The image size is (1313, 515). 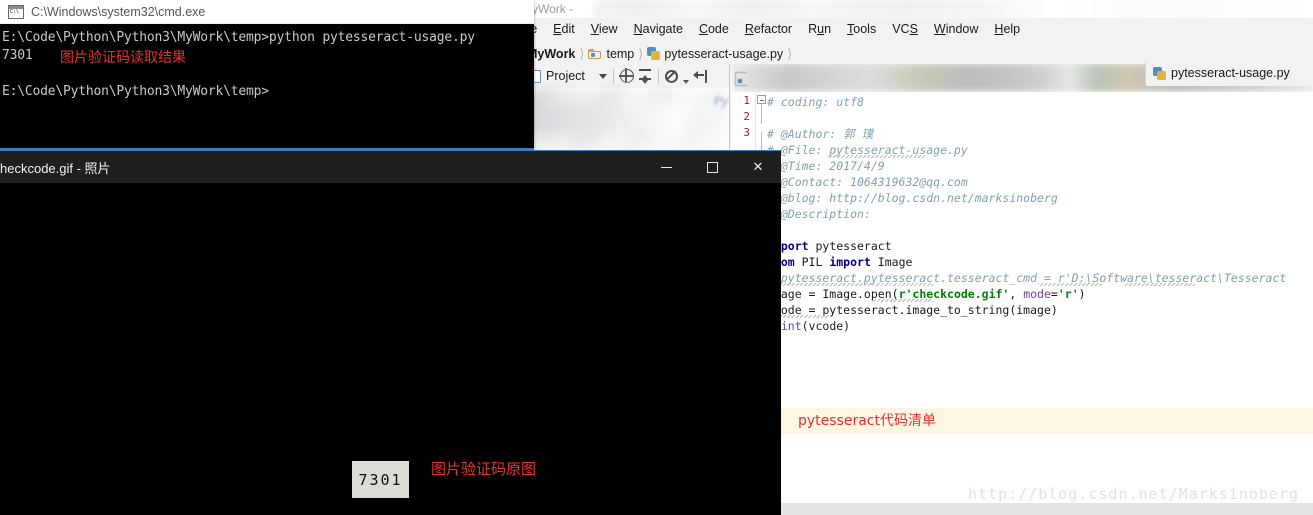 What do you see at coordinates (768, 29) in the screenshot?
I see `menu-refactor: Refactor` at bounding box center [768, 29].